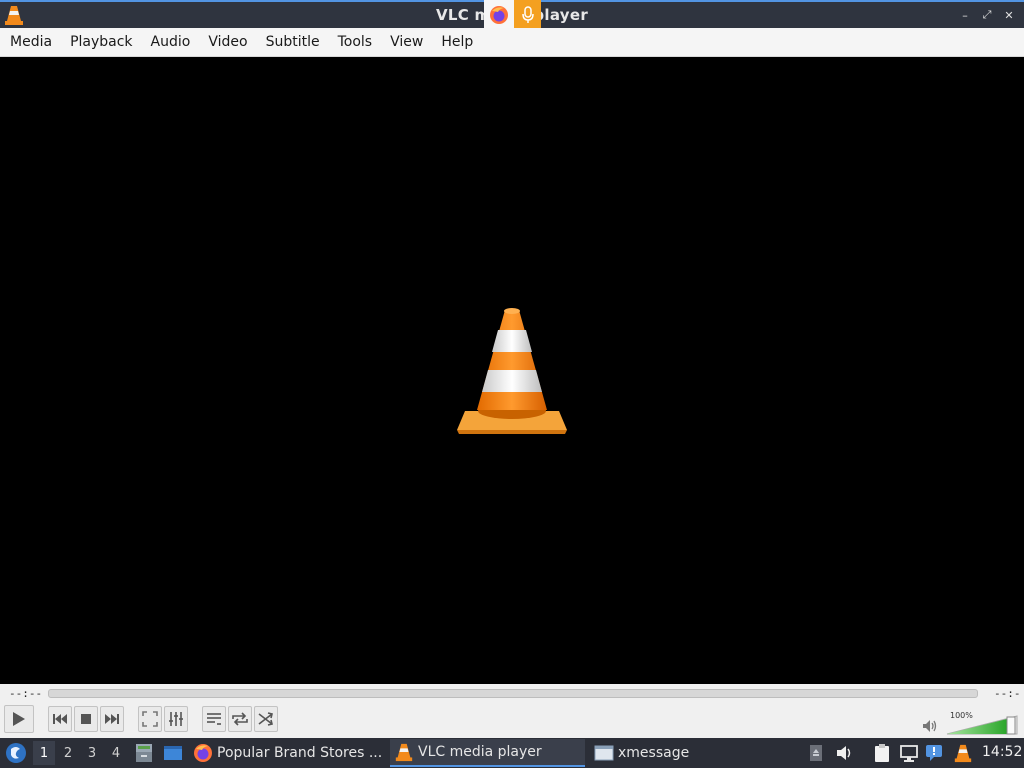 Image resolution: width=1024 pixels, height=768 pixels. I want to click on taskbar-item-xmessage: xmessage, so click(689, 753).